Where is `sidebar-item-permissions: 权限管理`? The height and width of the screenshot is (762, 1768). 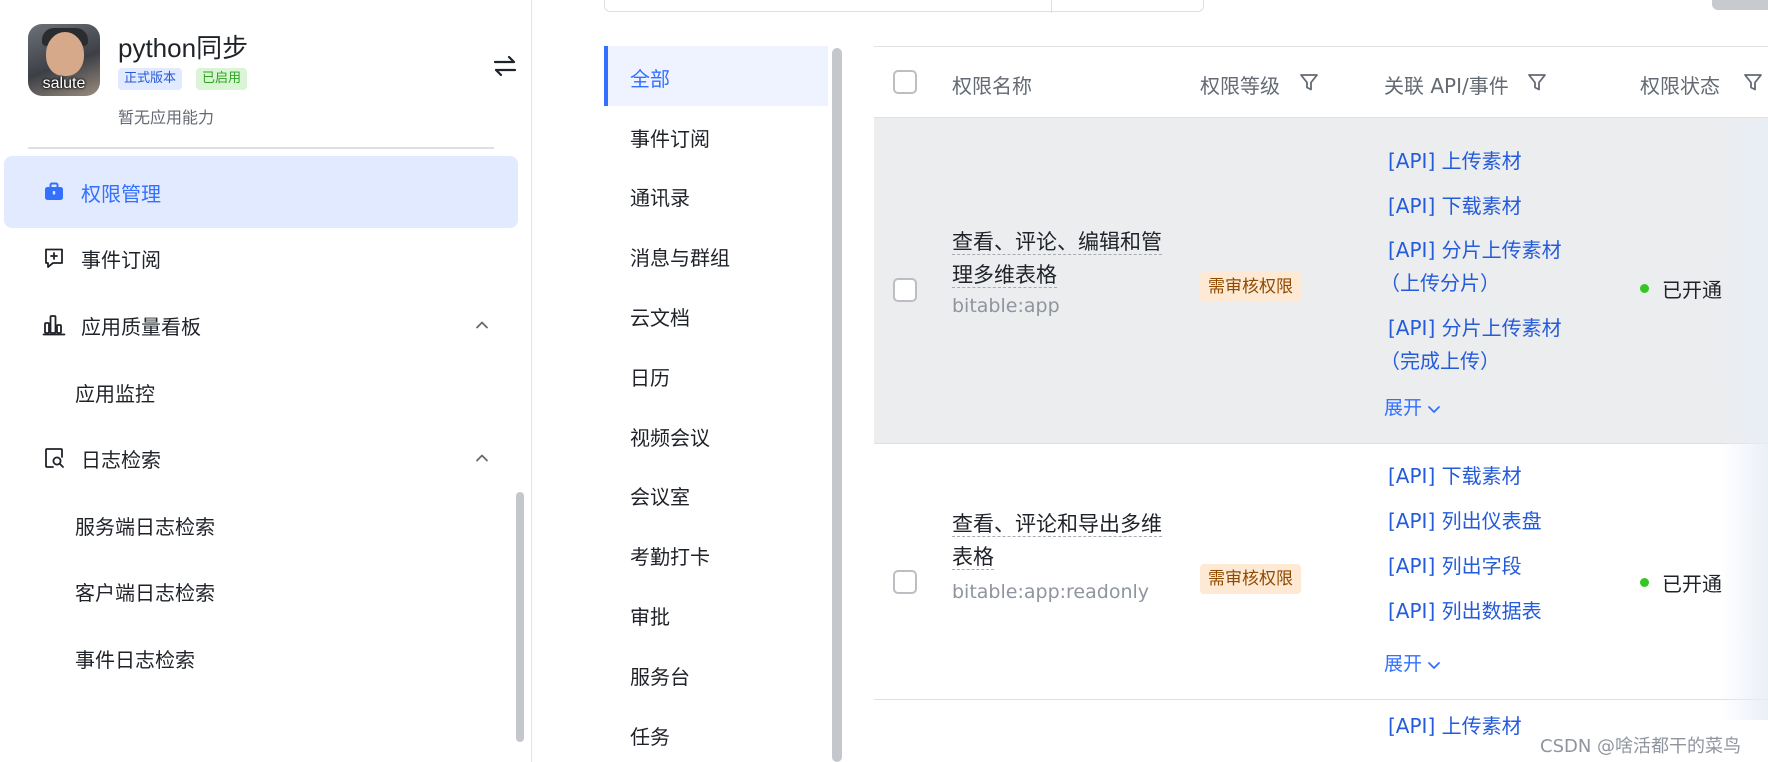
sidebar-item-permissions: 权限管理 is located at coordinates (261, 192).